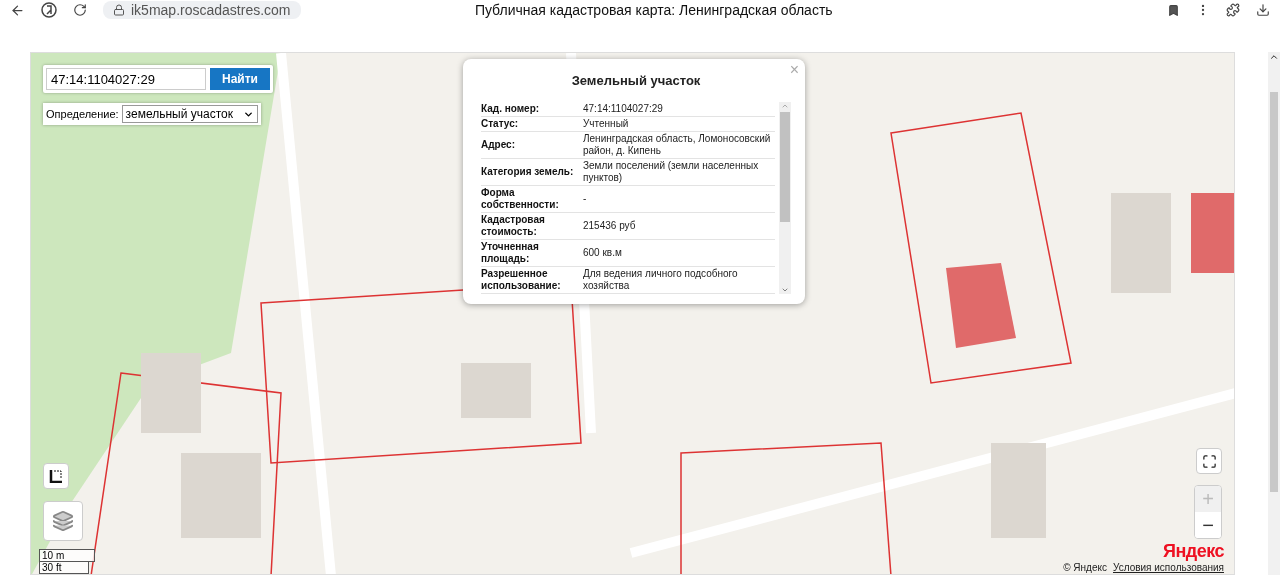 The width and height of the screenshot is (1280, 575). Describe the element at coordinates (521, 280) in the screenshot. I see `field-label: Разрешенное использование:` at that location.